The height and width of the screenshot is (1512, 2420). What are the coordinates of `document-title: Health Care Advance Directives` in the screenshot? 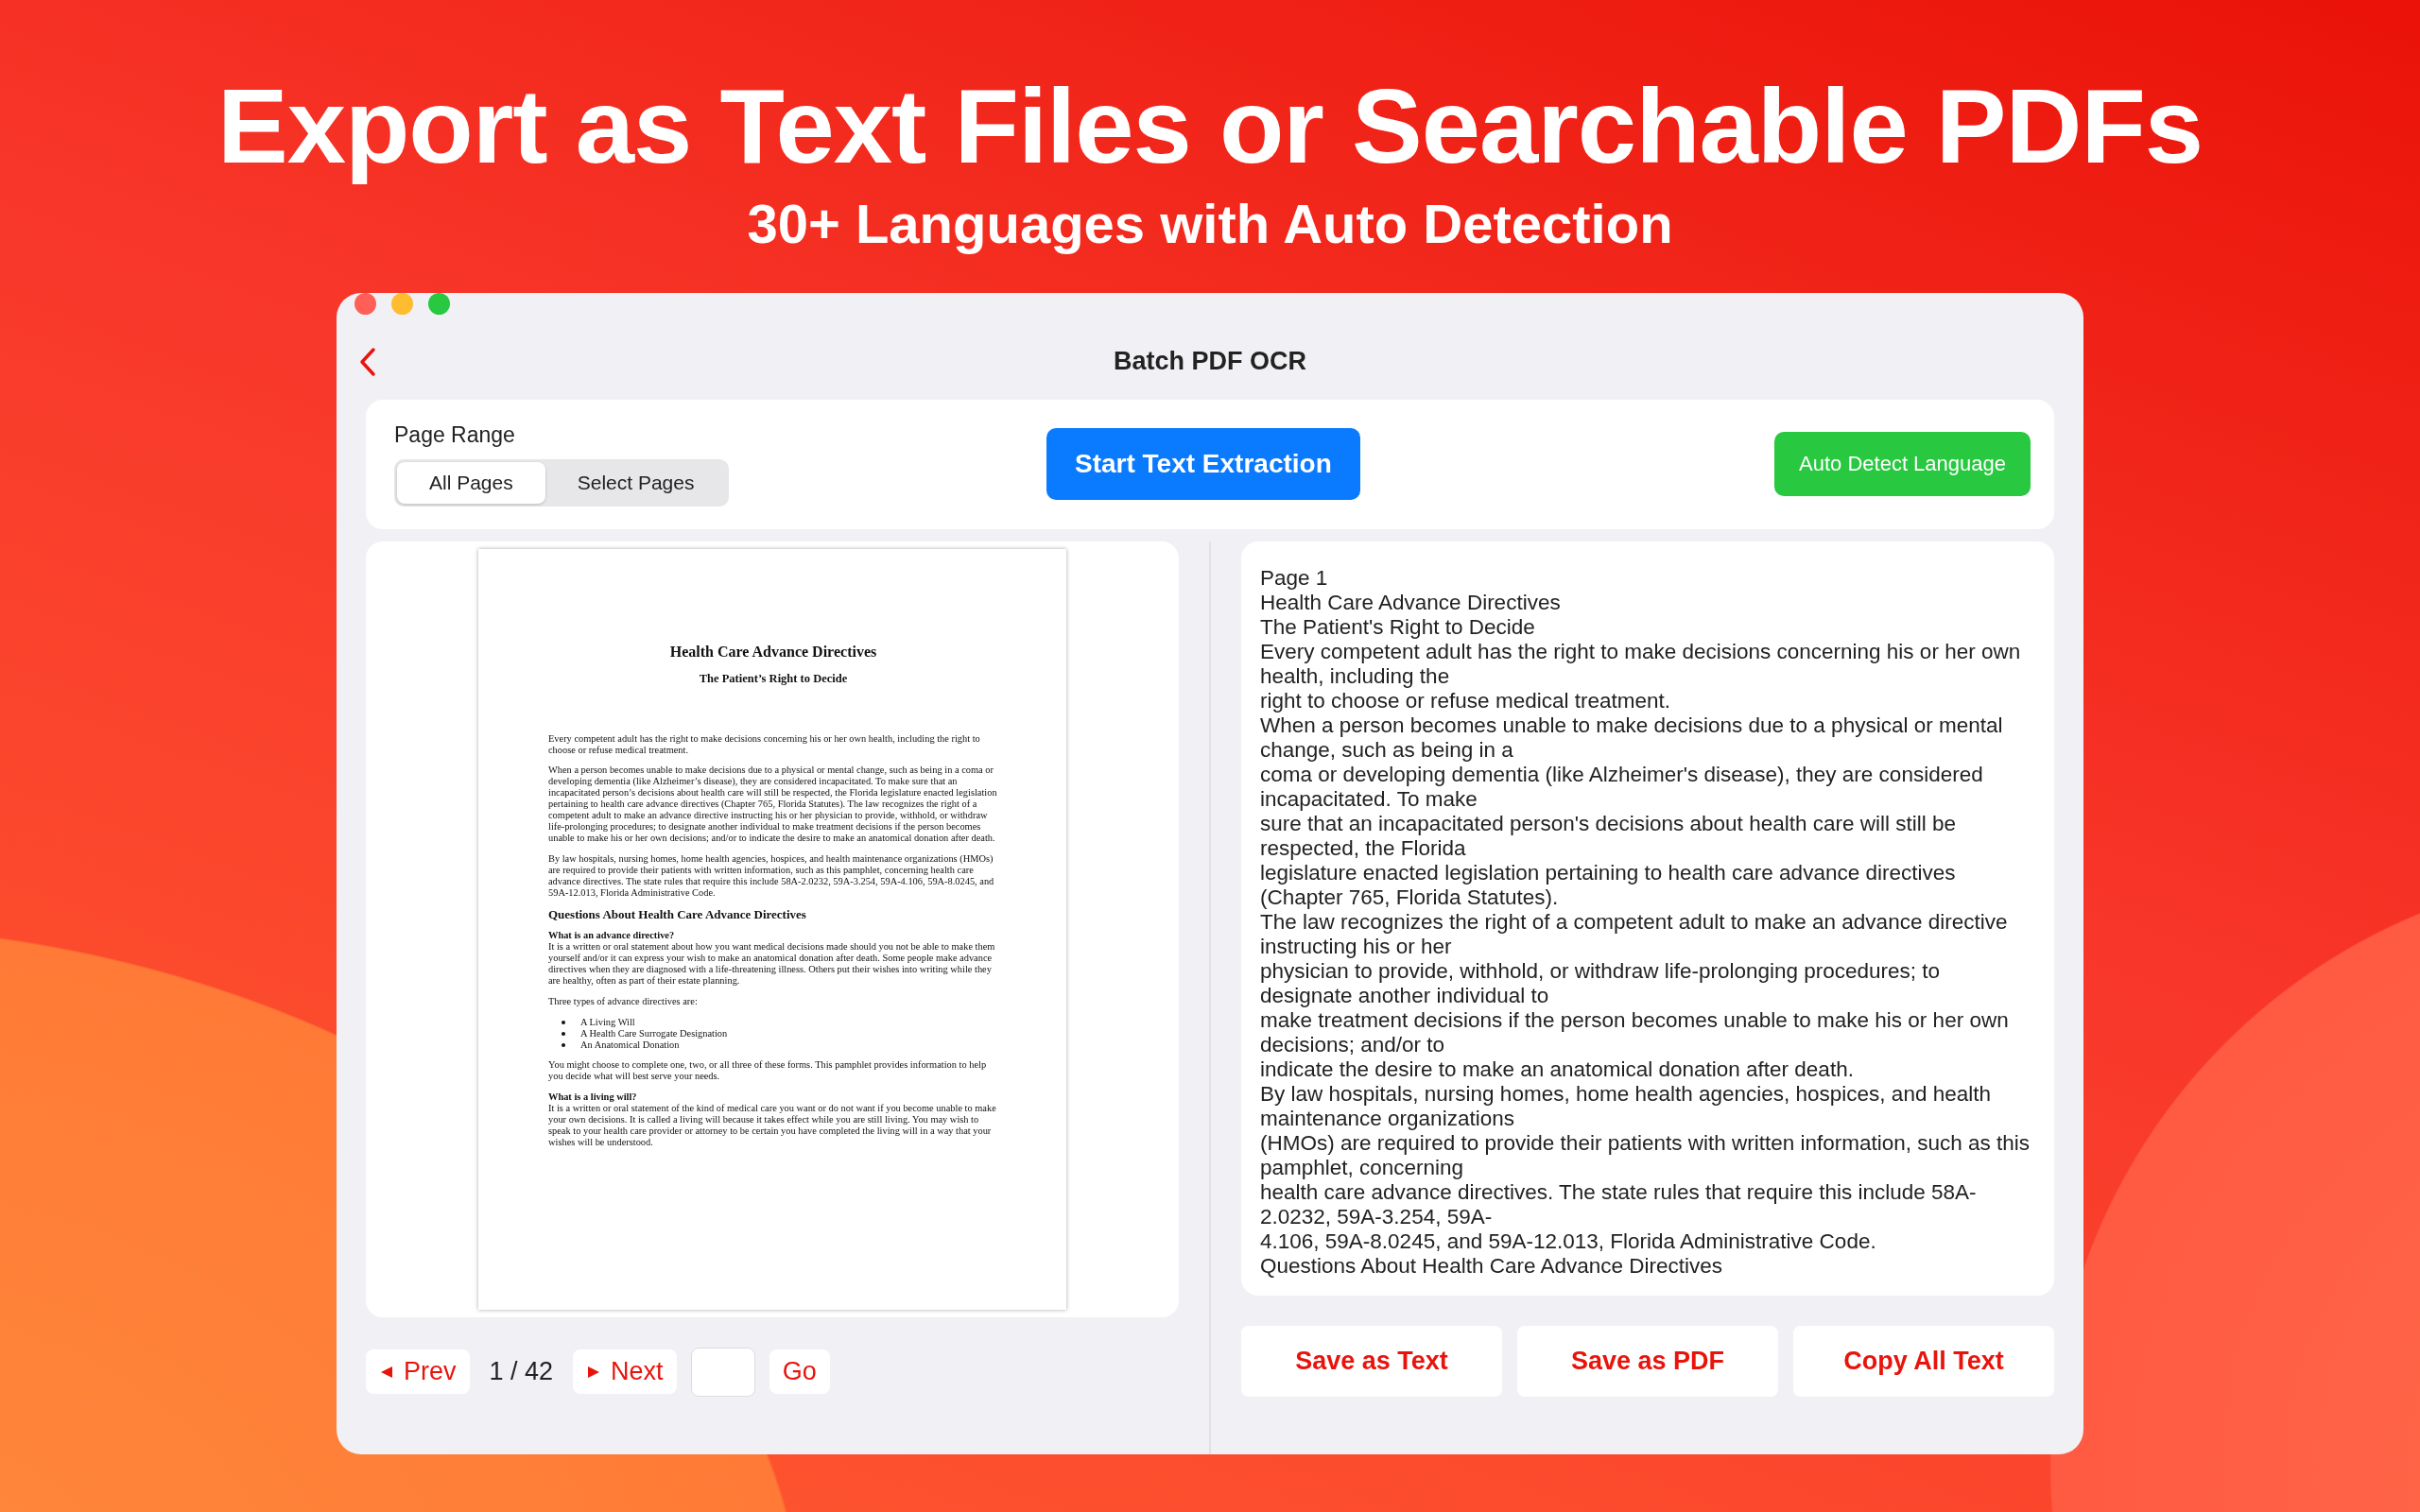 It's located at (773, 652).